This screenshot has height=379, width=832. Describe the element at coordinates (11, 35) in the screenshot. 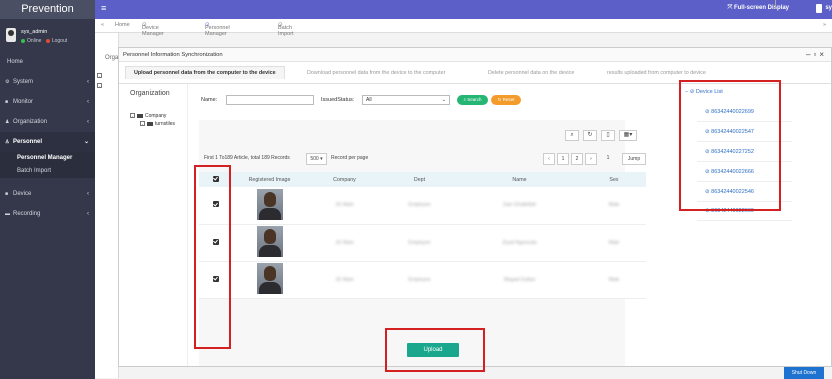

I see `avatar` at that location.